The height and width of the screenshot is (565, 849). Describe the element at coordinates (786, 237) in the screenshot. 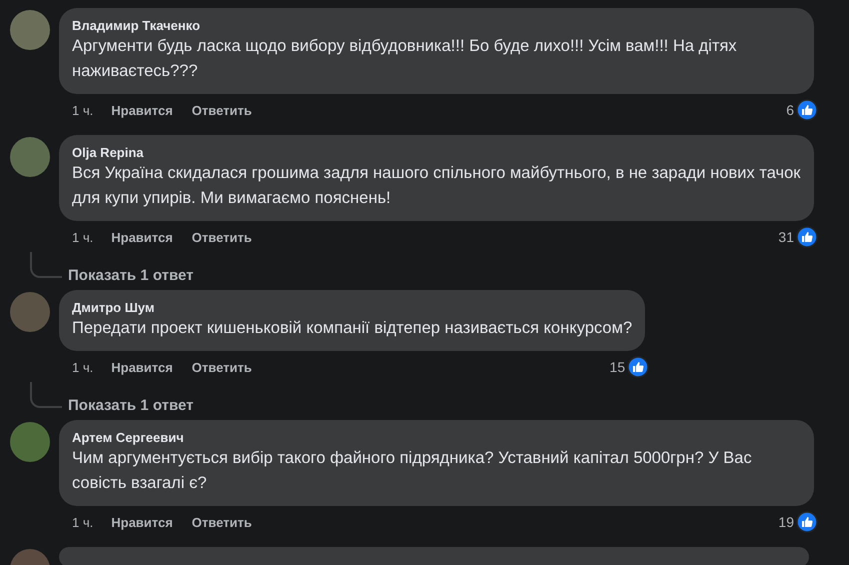

I see `like-count: 31` at that location.